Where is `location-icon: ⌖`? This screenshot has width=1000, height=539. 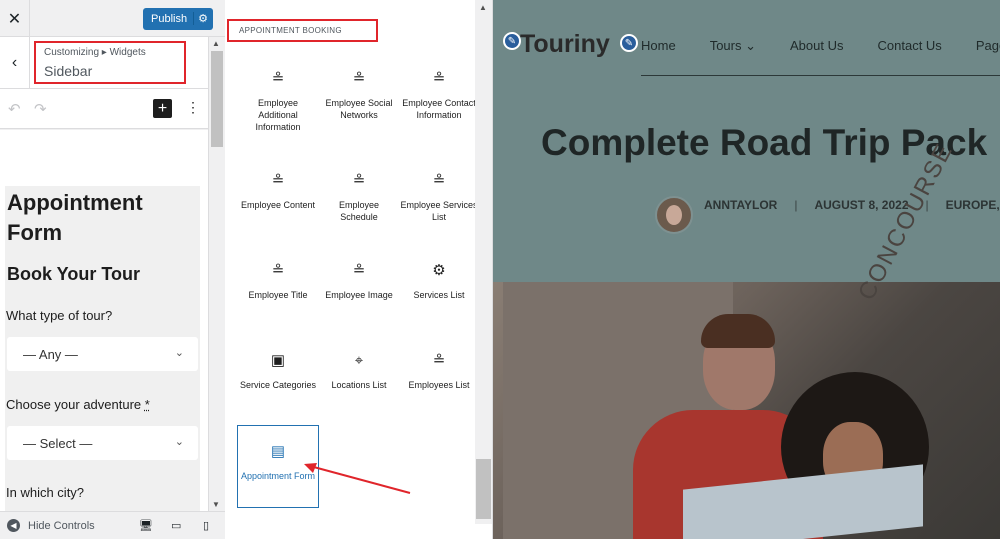
location-icon: ⌖ is located at coordinates (359, 360).